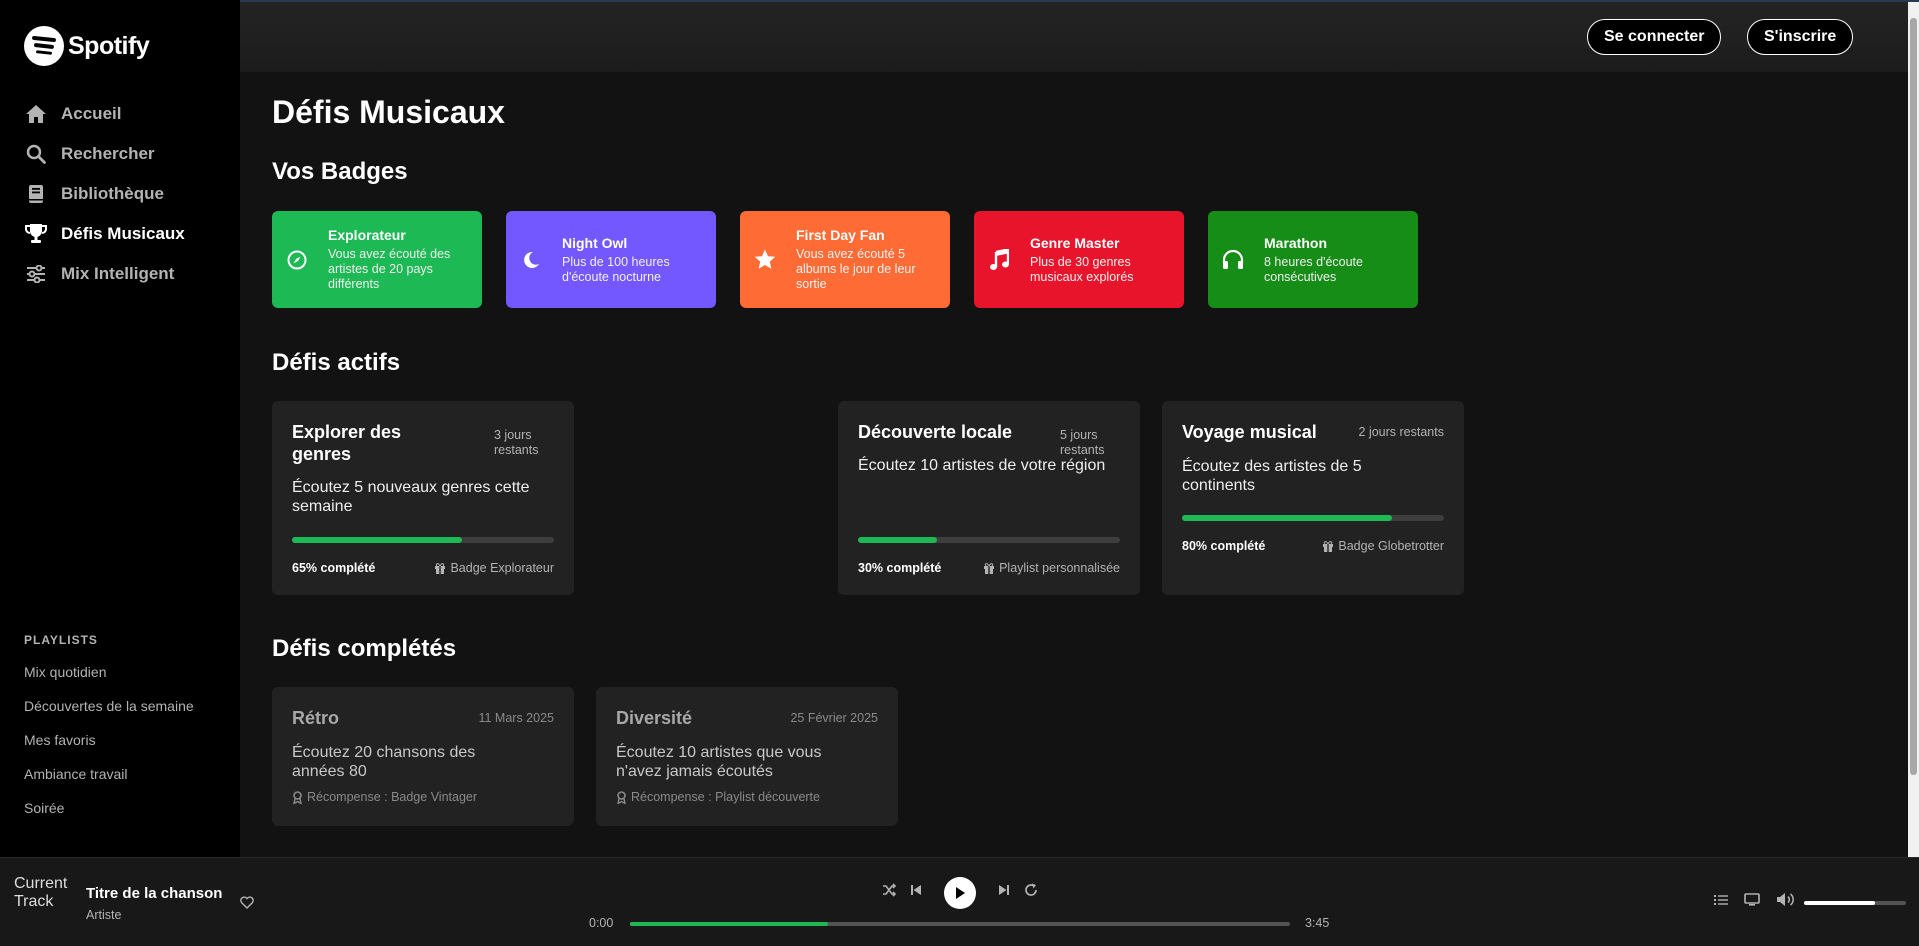  I want to click on challenge-progress-label: 80% complété, so click(1224, 546).